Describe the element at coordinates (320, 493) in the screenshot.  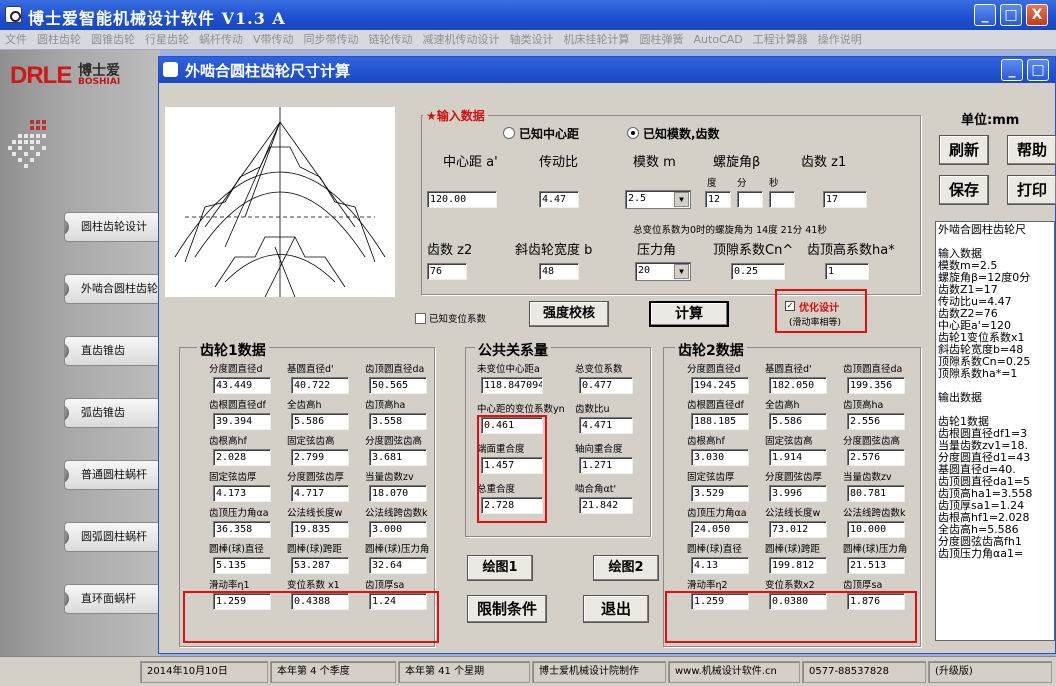
I see `field-value: 4.717` at that location.